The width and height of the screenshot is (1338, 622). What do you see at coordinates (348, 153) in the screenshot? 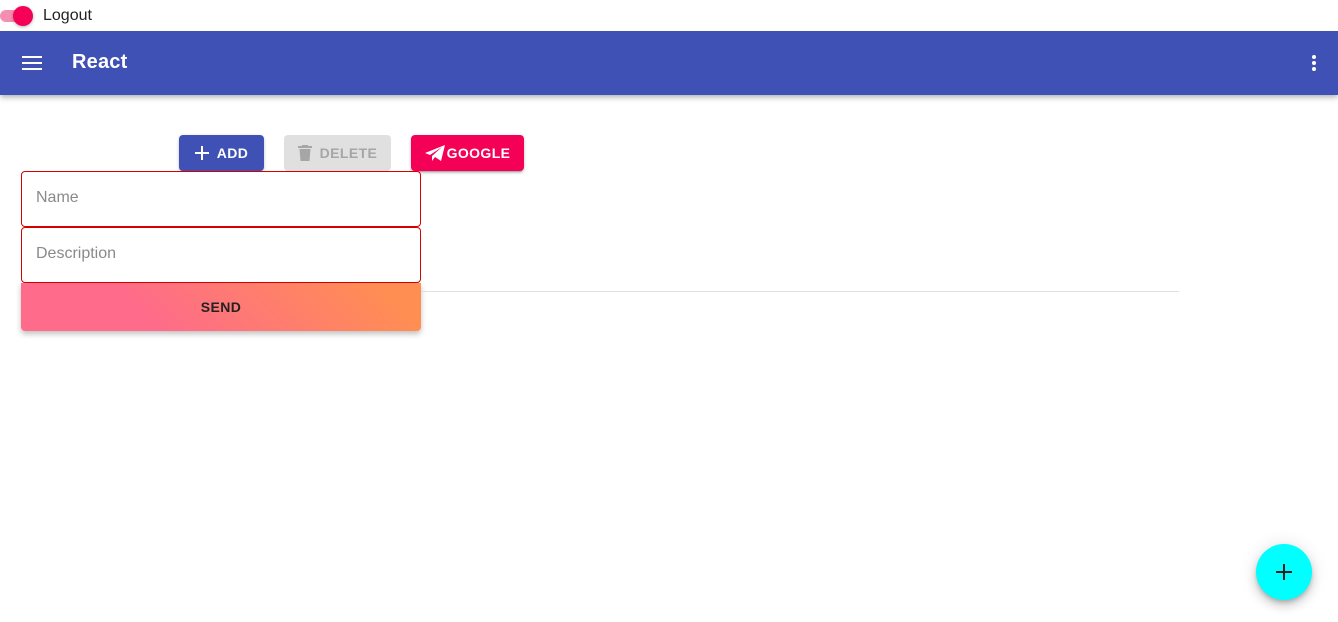
I see `delete-button-label: Delete` at bounding box center [348, 153].